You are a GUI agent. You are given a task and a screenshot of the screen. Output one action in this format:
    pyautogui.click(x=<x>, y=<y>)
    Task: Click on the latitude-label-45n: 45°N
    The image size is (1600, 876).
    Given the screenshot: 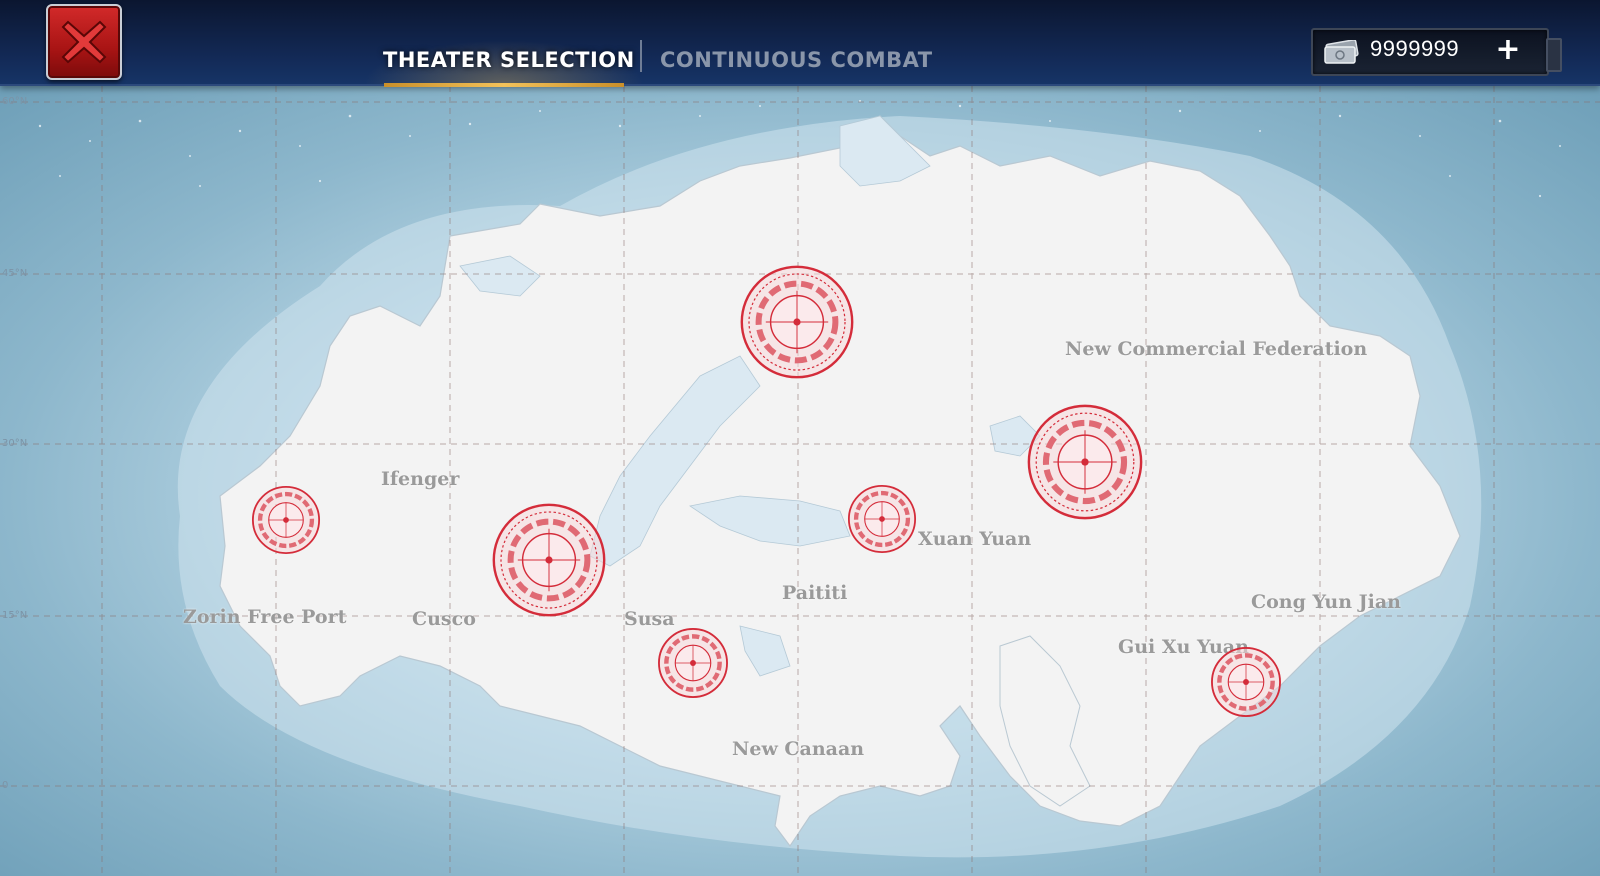 What is the action you would take?
    pyautogui.click(x=15, y=273)
    